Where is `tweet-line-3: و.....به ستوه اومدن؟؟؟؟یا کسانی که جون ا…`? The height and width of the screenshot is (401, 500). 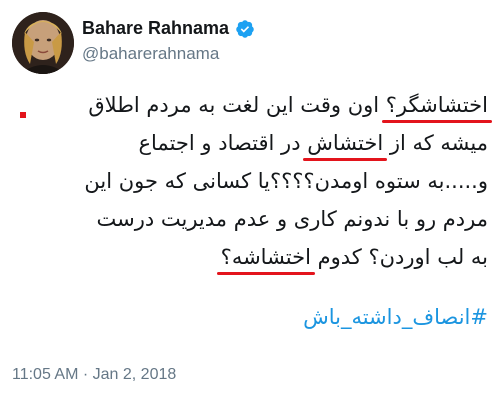
tweet-line-3: و.....به ستوه اومدن؟؟؟؟یا کسانی که جون ا… is located at coordinates (250, 181).